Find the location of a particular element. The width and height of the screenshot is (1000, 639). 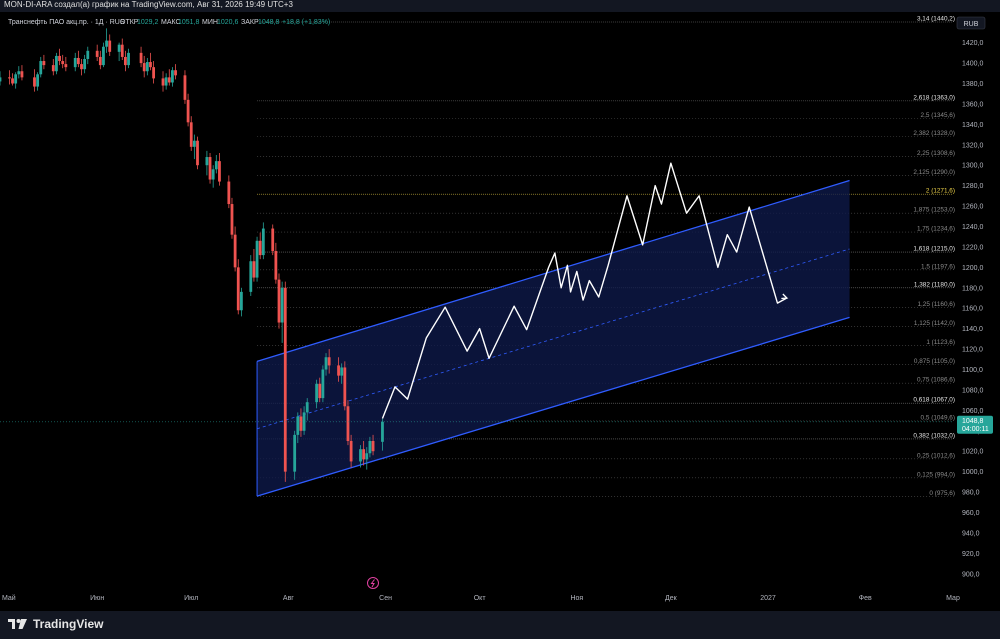

fib-level-label: 2,618 (1363,0) is located at coordinates (934, 97).